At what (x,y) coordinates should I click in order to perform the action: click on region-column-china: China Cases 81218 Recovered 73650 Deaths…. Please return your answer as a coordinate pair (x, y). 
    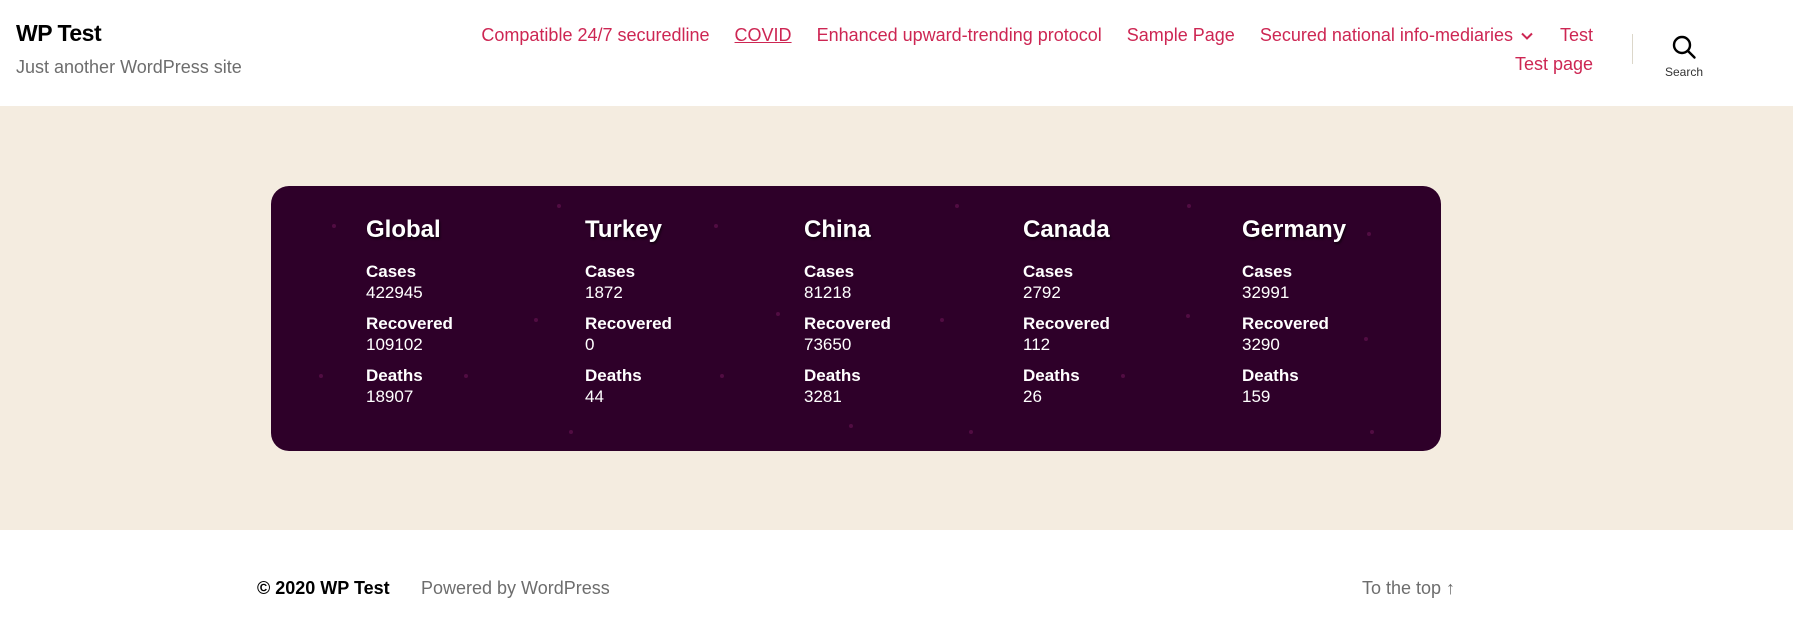
    Looking at the image, I should click on (913, 317).